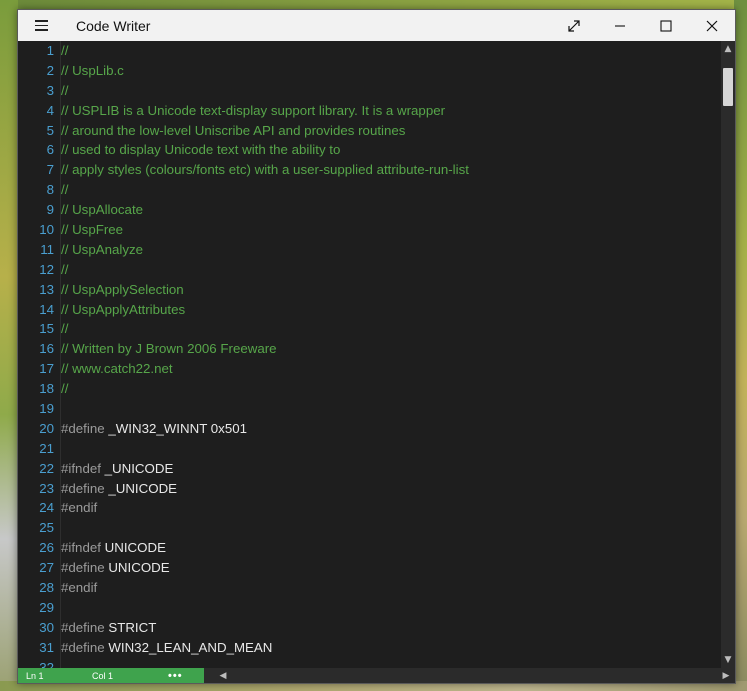 The width and height of the screenshot is (747, 691). I want to click on code-line: // UspApplySelection, so click(391, 290).